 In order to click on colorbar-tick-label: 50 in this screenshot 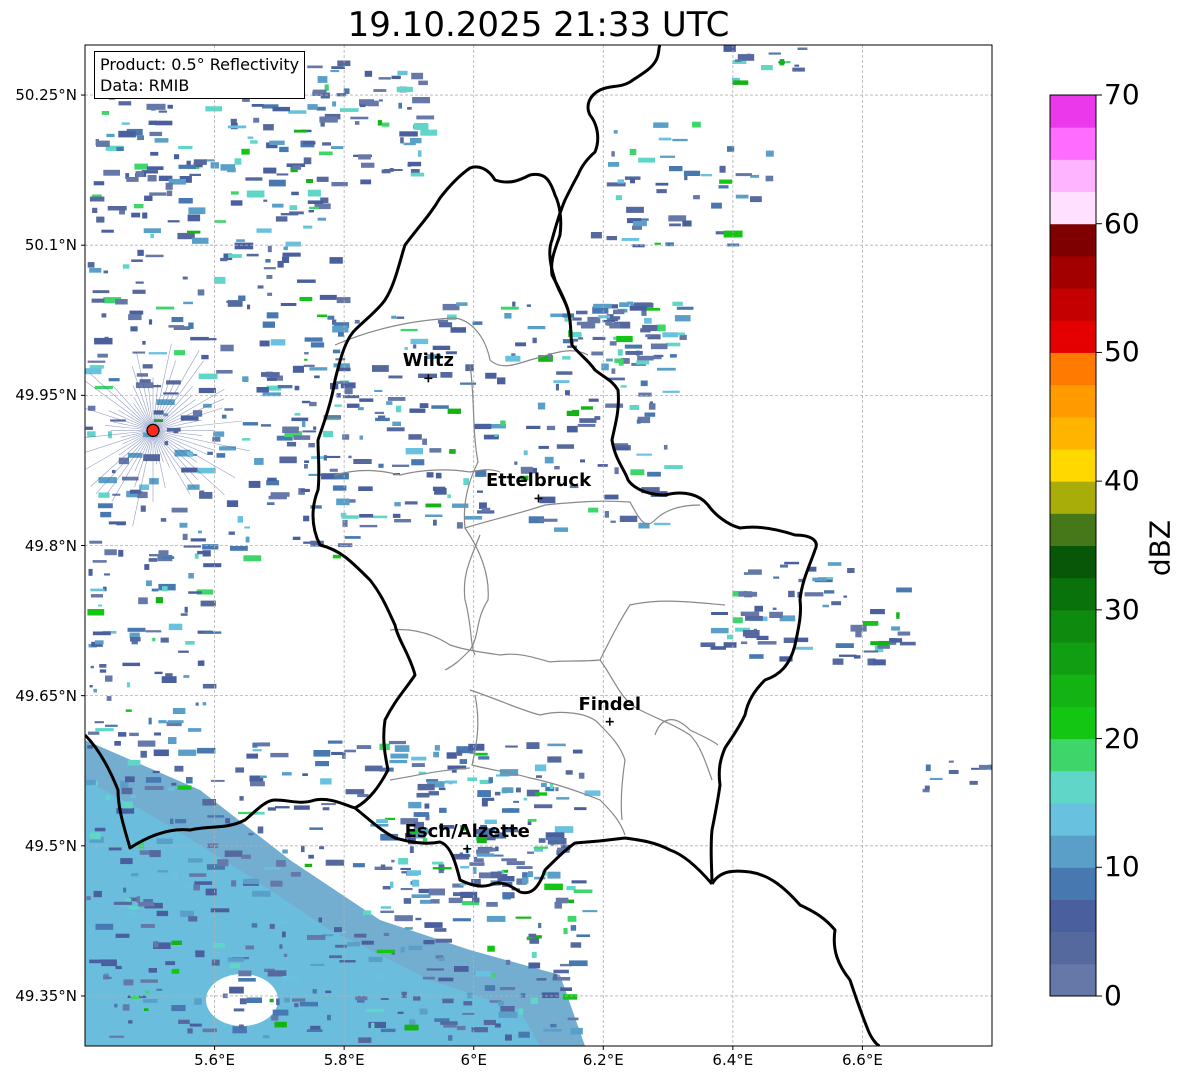, I will do `click(1122, 352)`.